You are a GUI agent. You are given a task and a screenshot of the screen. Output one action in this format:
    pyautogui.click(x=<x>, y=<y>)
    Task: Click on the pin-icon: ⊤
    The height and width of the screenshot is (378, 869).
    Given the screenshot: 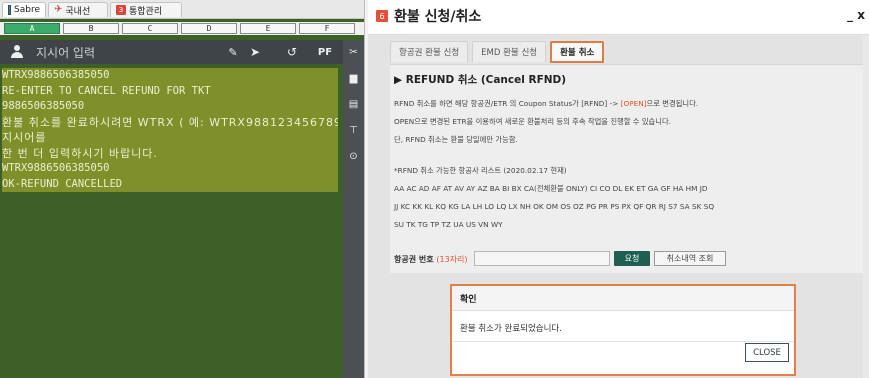 What is the action you would take?
    pyautogui.click(x=353, y=130)
    